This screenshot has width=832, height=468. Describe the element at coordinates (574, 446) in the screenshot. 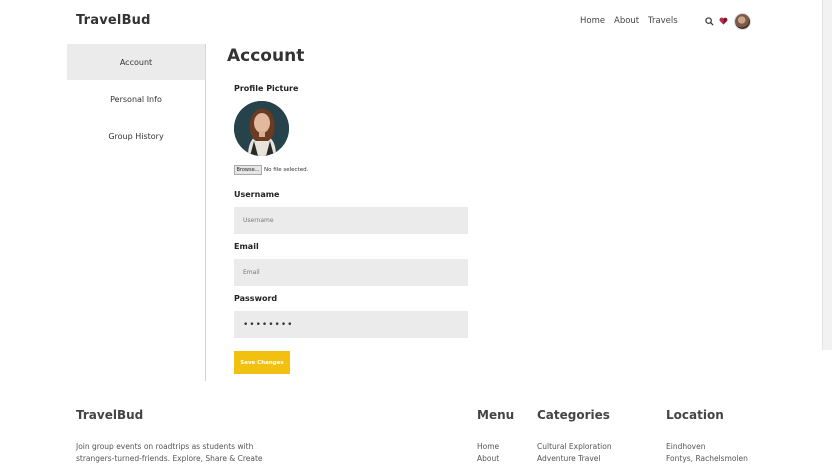

I see `footer-category-cultural: Cultural Exploration` at that location.